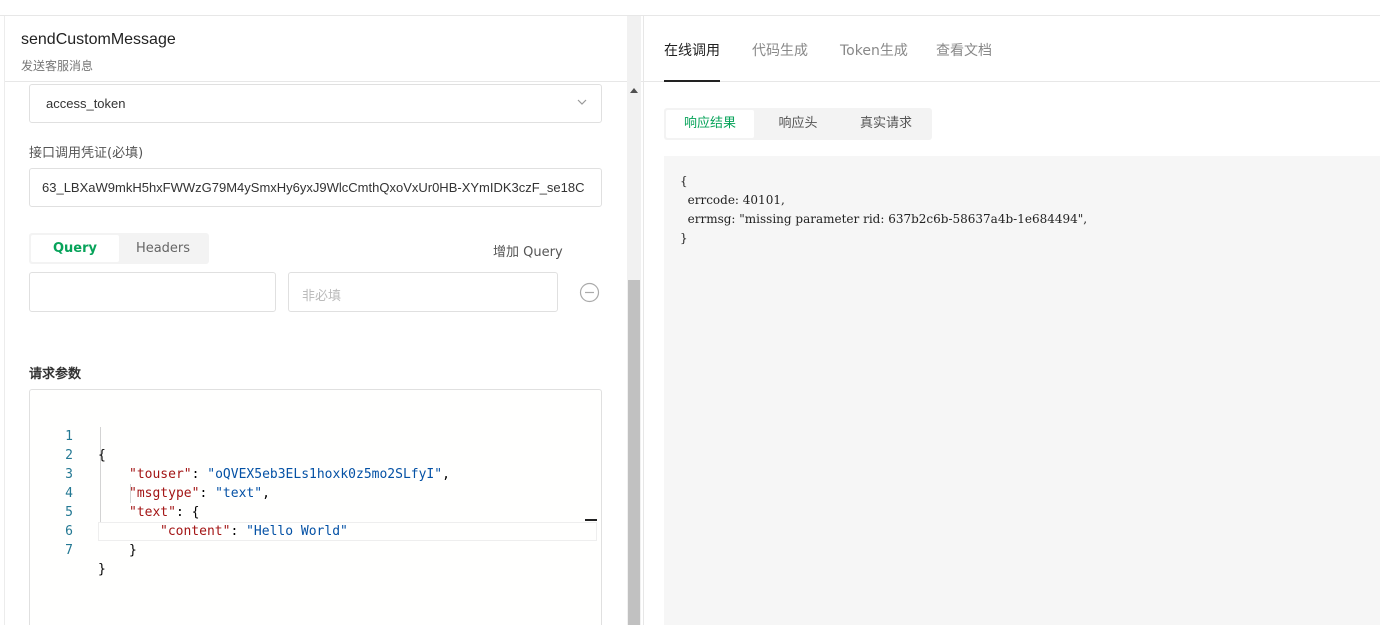  I want to click on auth-type-select: access_token, so click(315, 103).